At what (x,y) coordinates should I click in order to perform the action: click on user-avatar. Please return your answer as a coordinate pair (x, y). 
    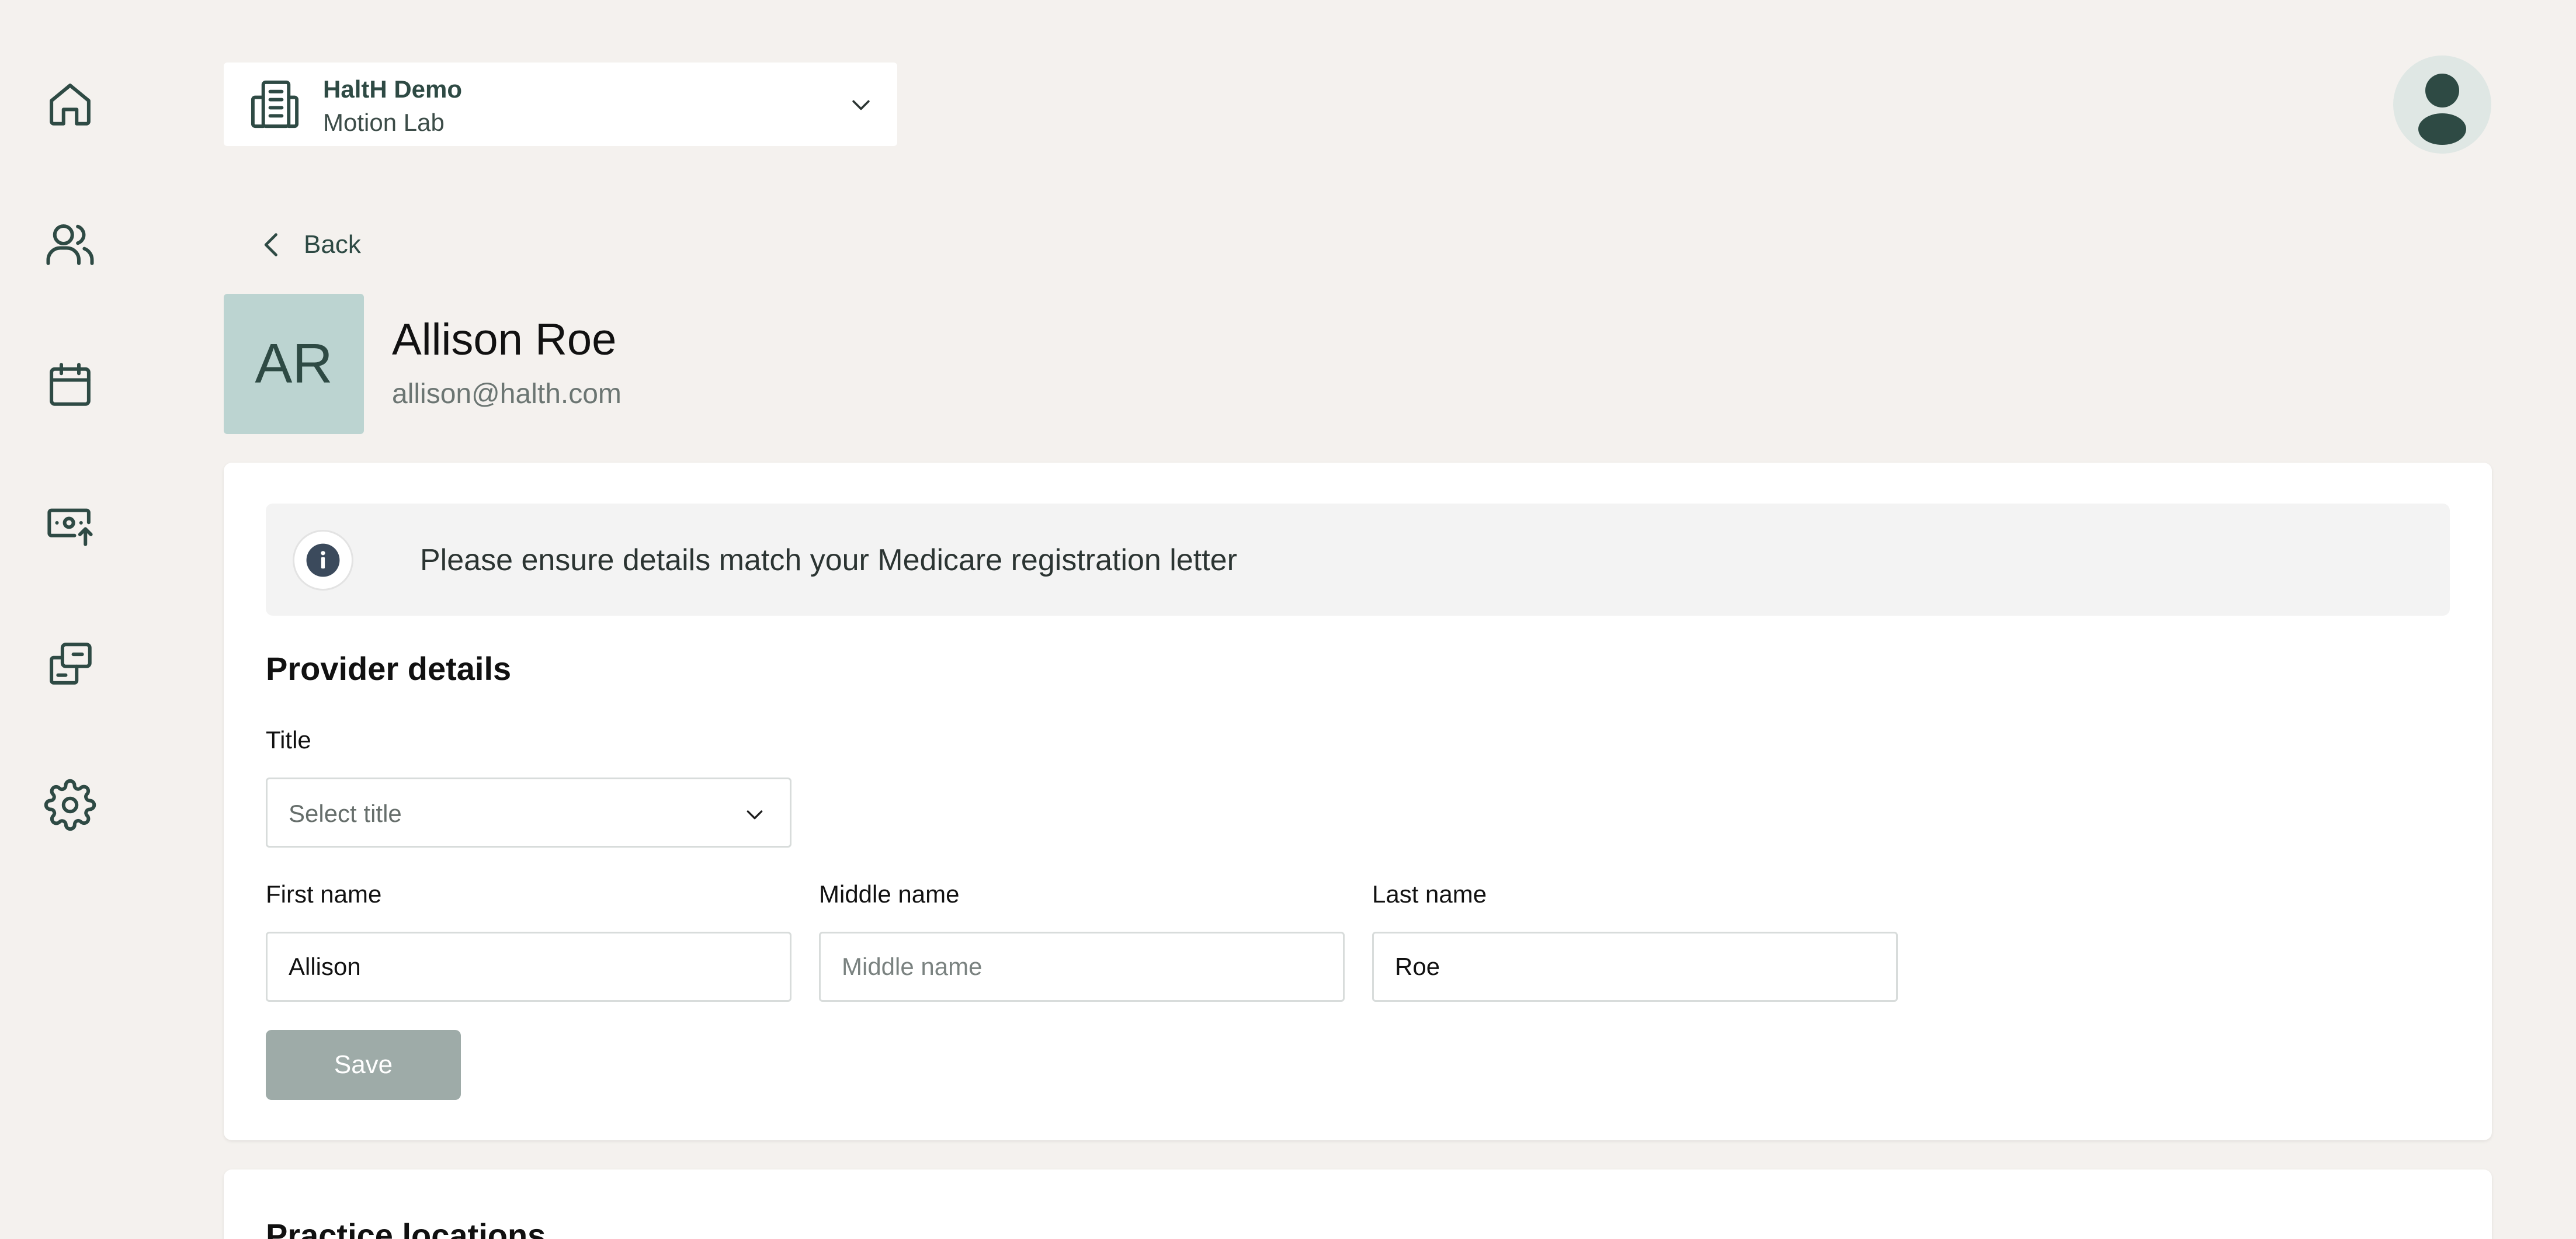
    Looking at the image, I should click on (2442, 104).